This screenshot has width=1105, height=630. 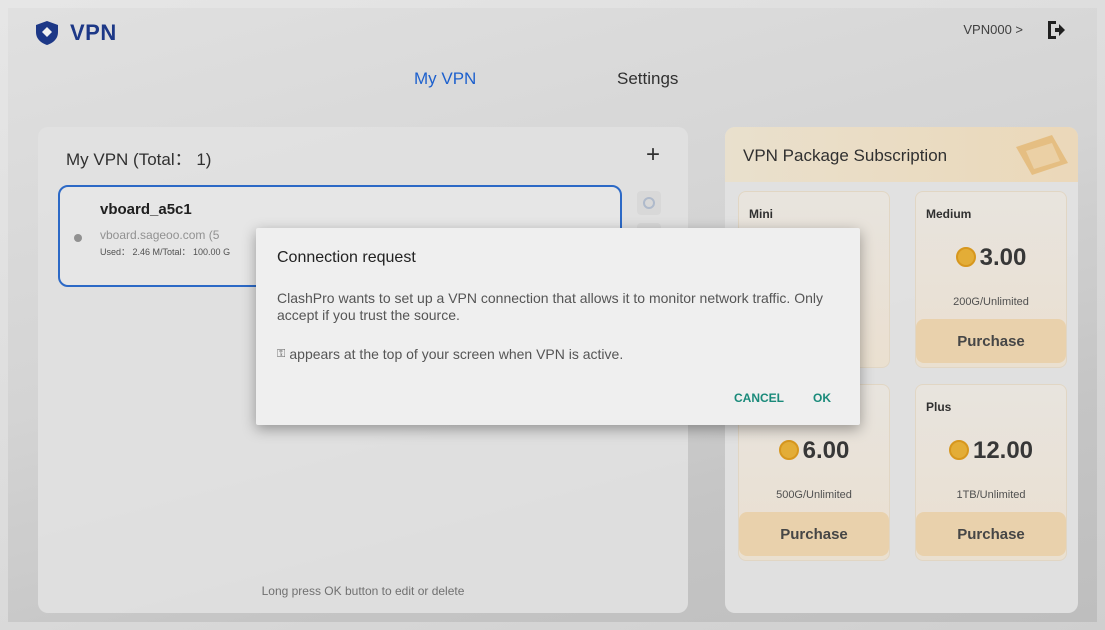 I want to click on ok-button: OK, so click(x=822, y=398).